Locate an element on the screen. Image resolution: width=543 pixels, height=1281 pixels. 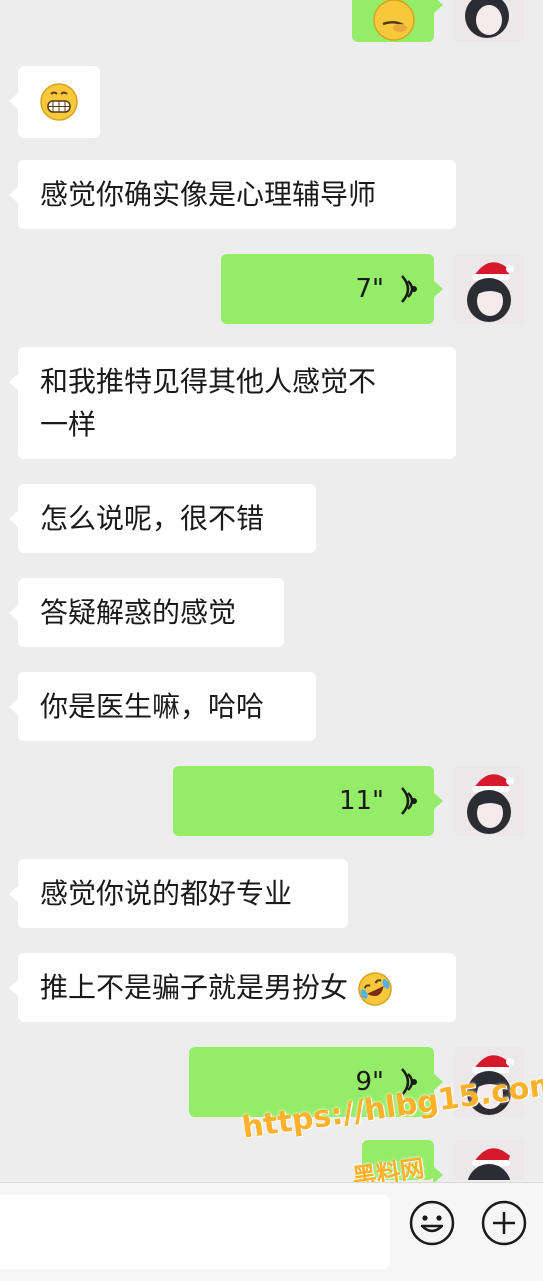
voice-duration: 7" is located at coordinates (369, 289).